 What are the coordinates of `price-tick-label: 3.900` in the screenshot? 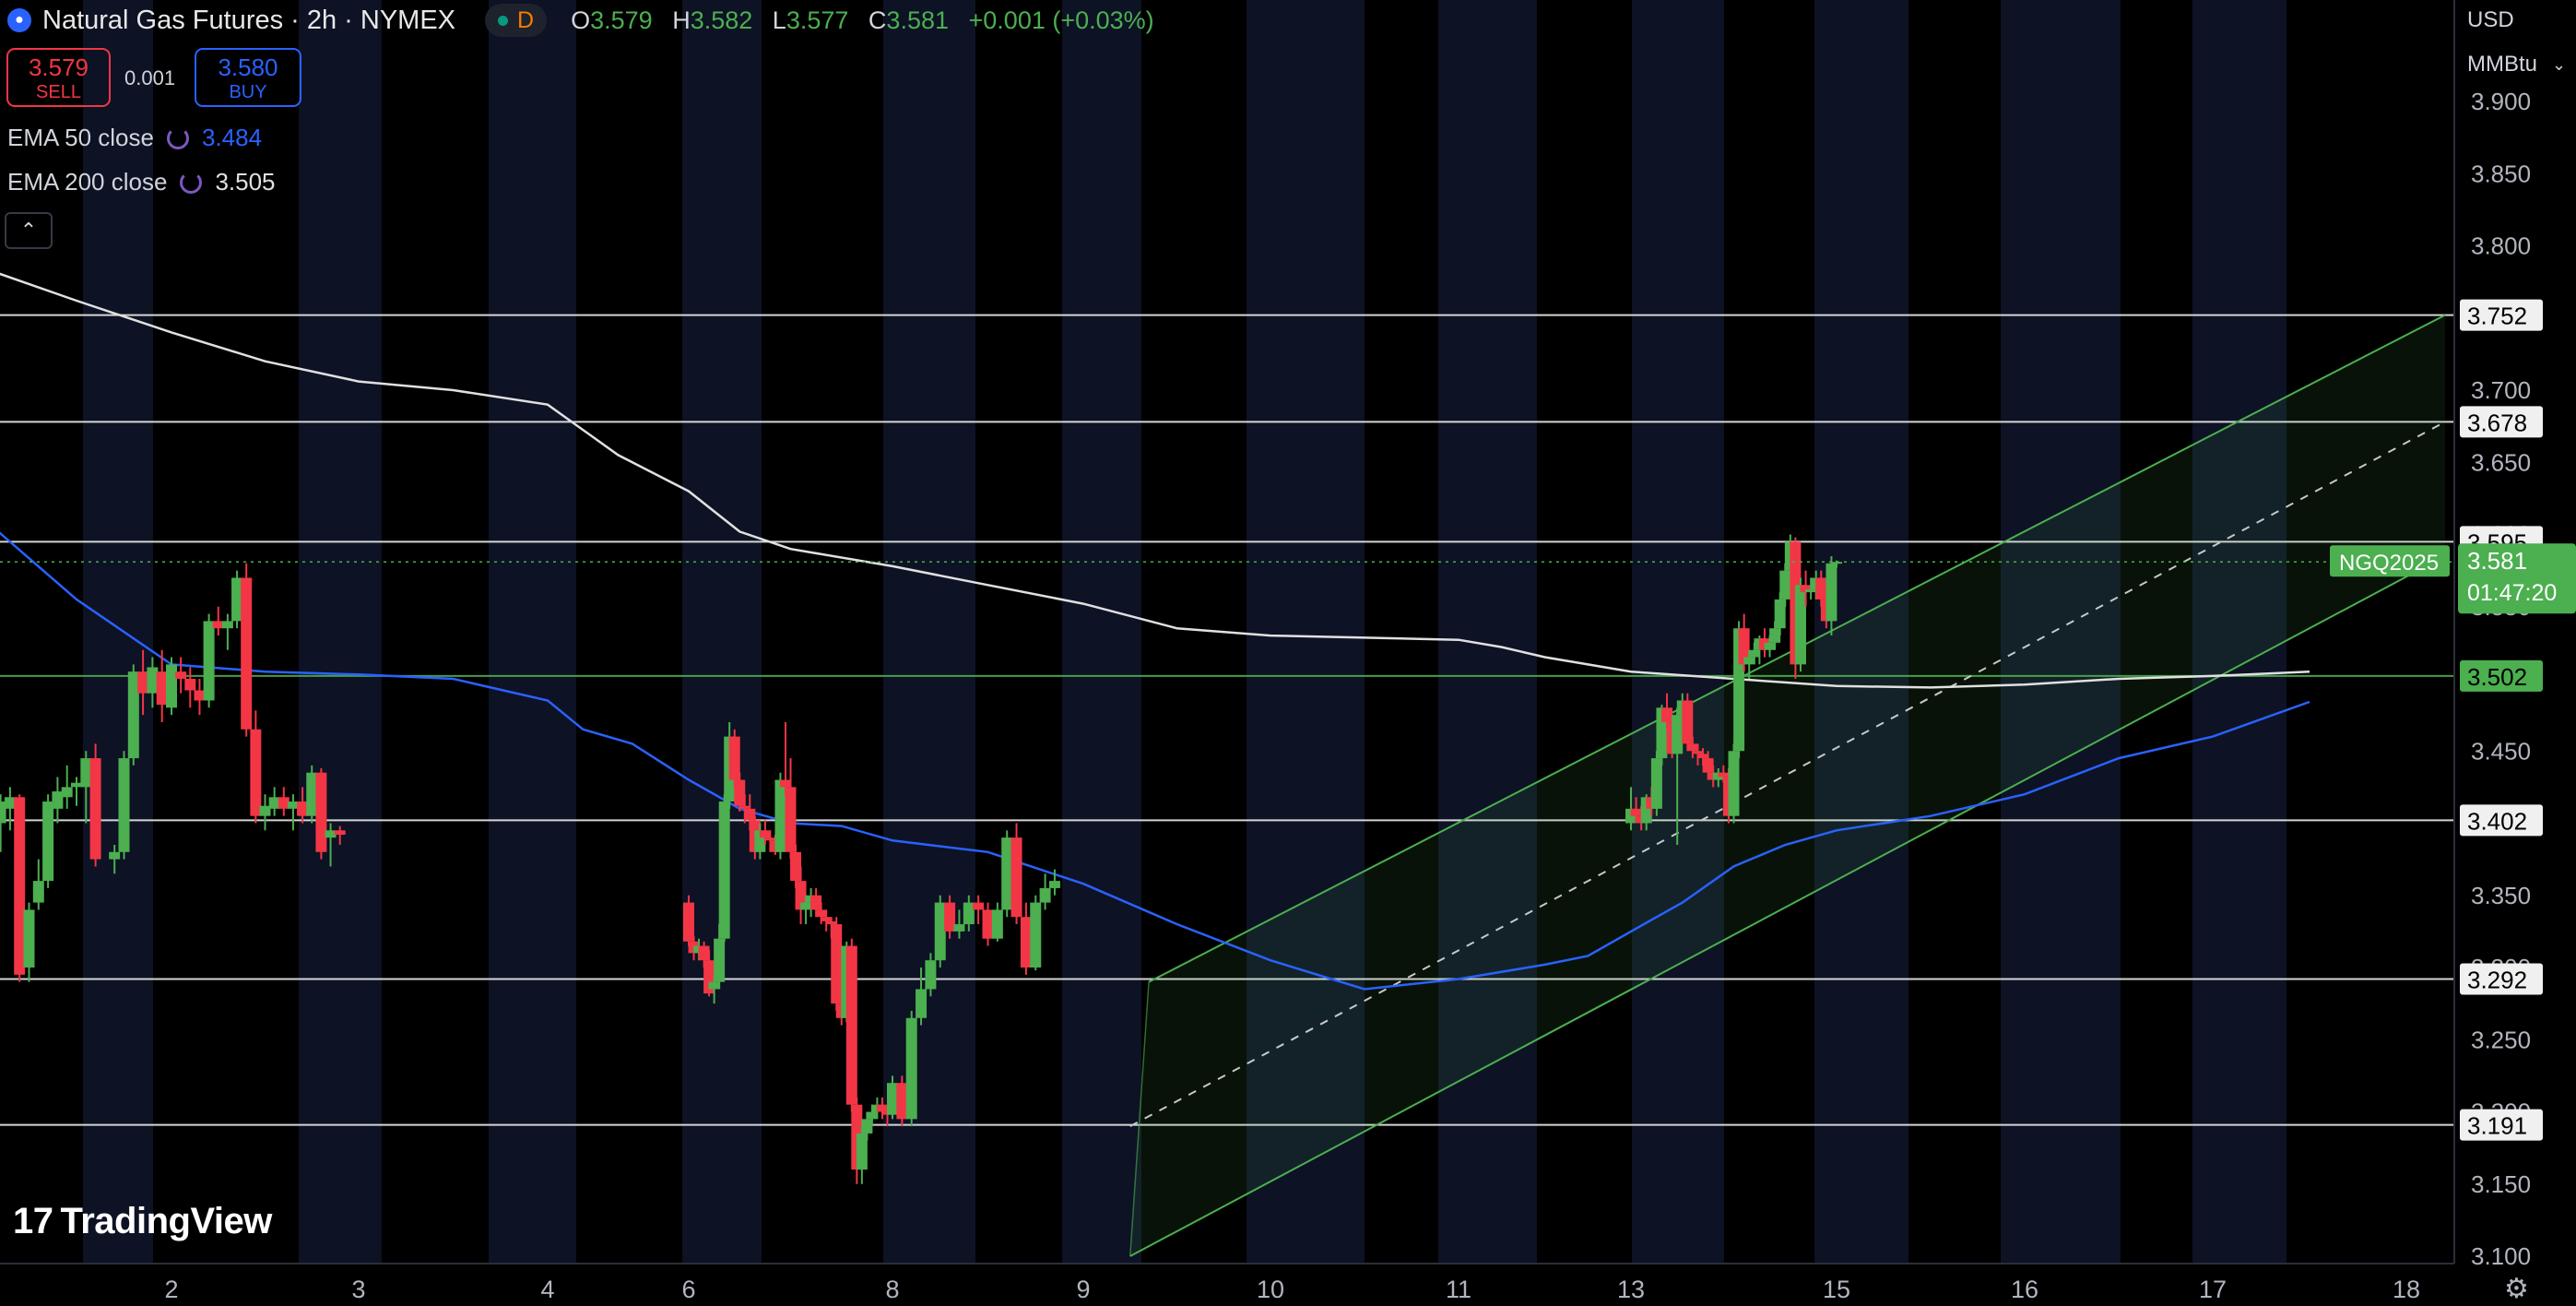 It's located at (2501, 102).